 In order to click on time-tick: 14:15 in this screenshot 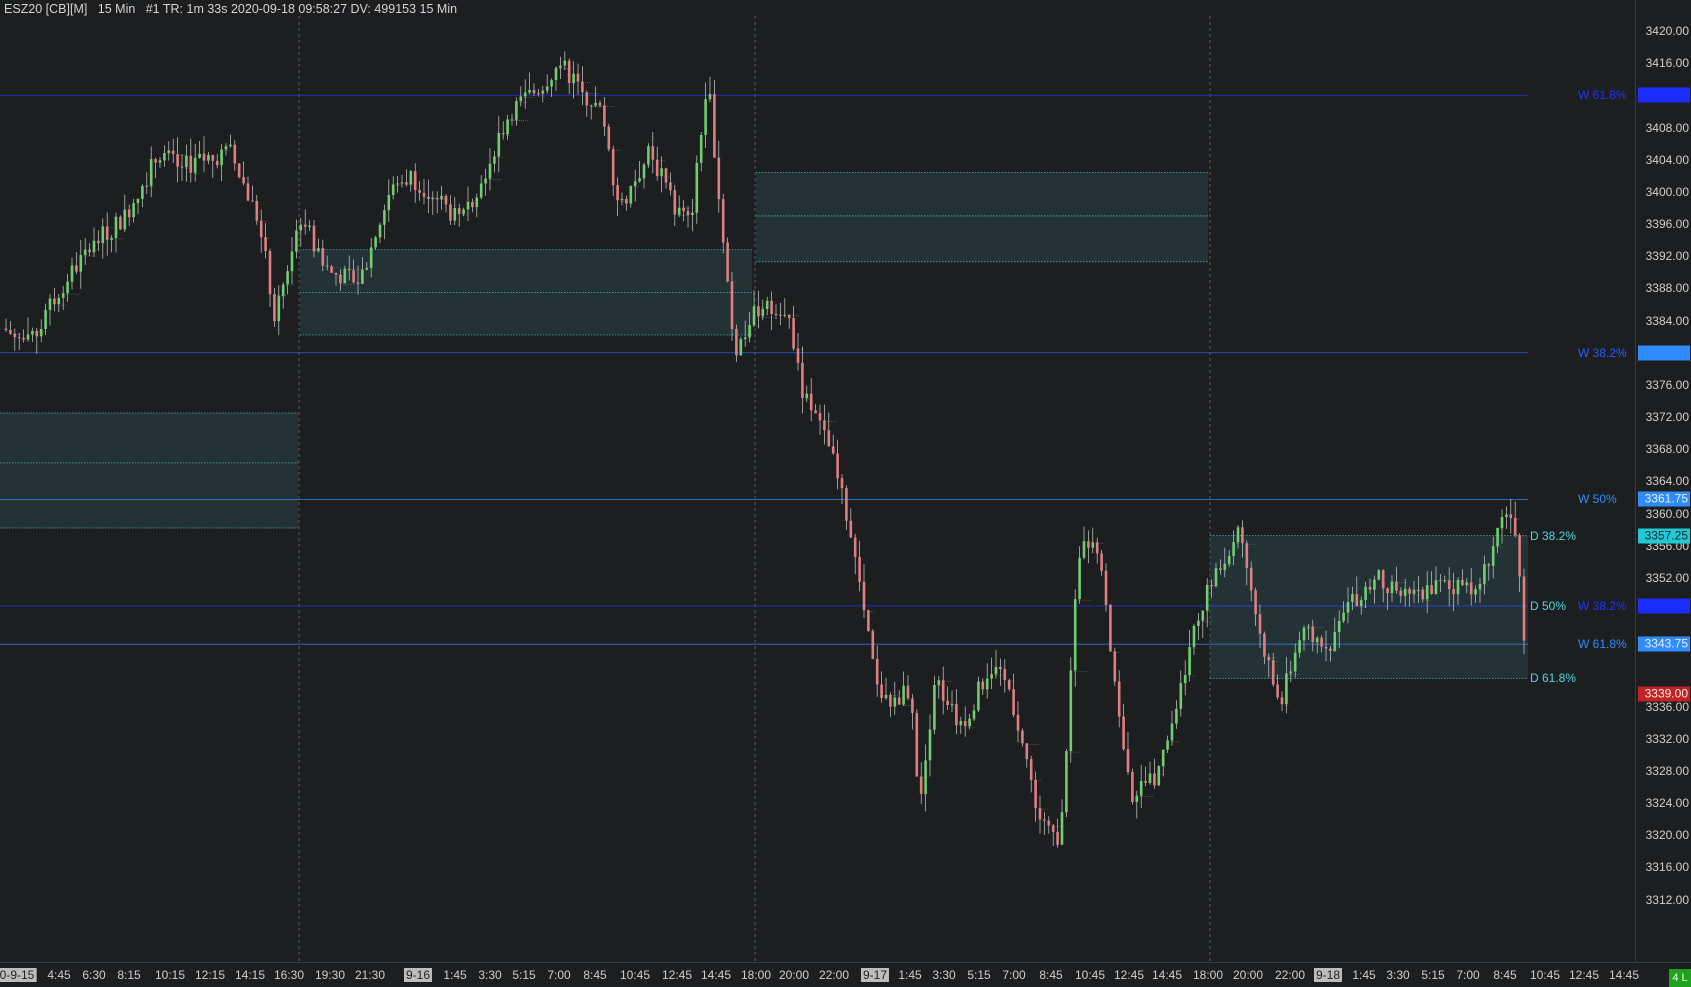, I will do `click(250, 975)`.